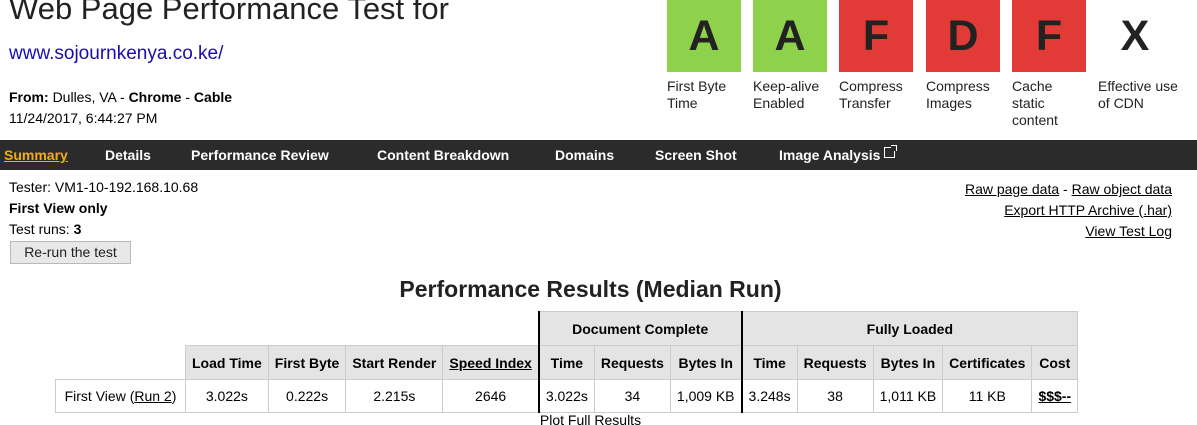 The height and width of the screenshot is (425, 1197). I want to click on grade-first-byte: A First Byte Time, so click(704, 56).